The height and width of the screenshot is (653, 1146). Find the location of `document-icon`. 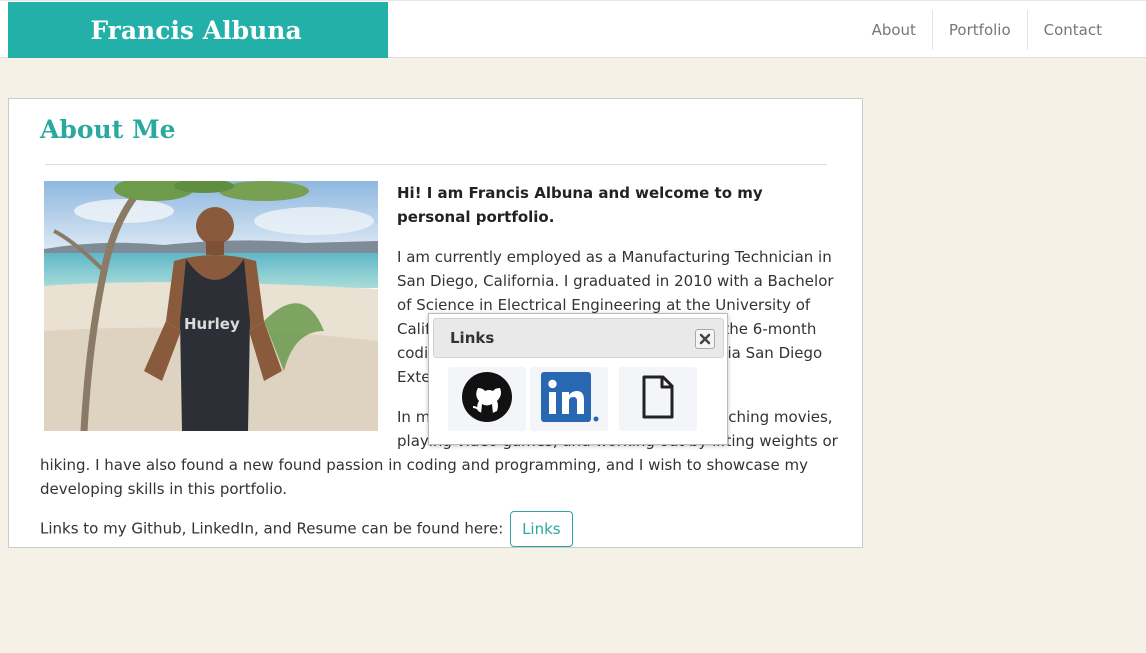

document-icon is located at coordinates (658, 399).